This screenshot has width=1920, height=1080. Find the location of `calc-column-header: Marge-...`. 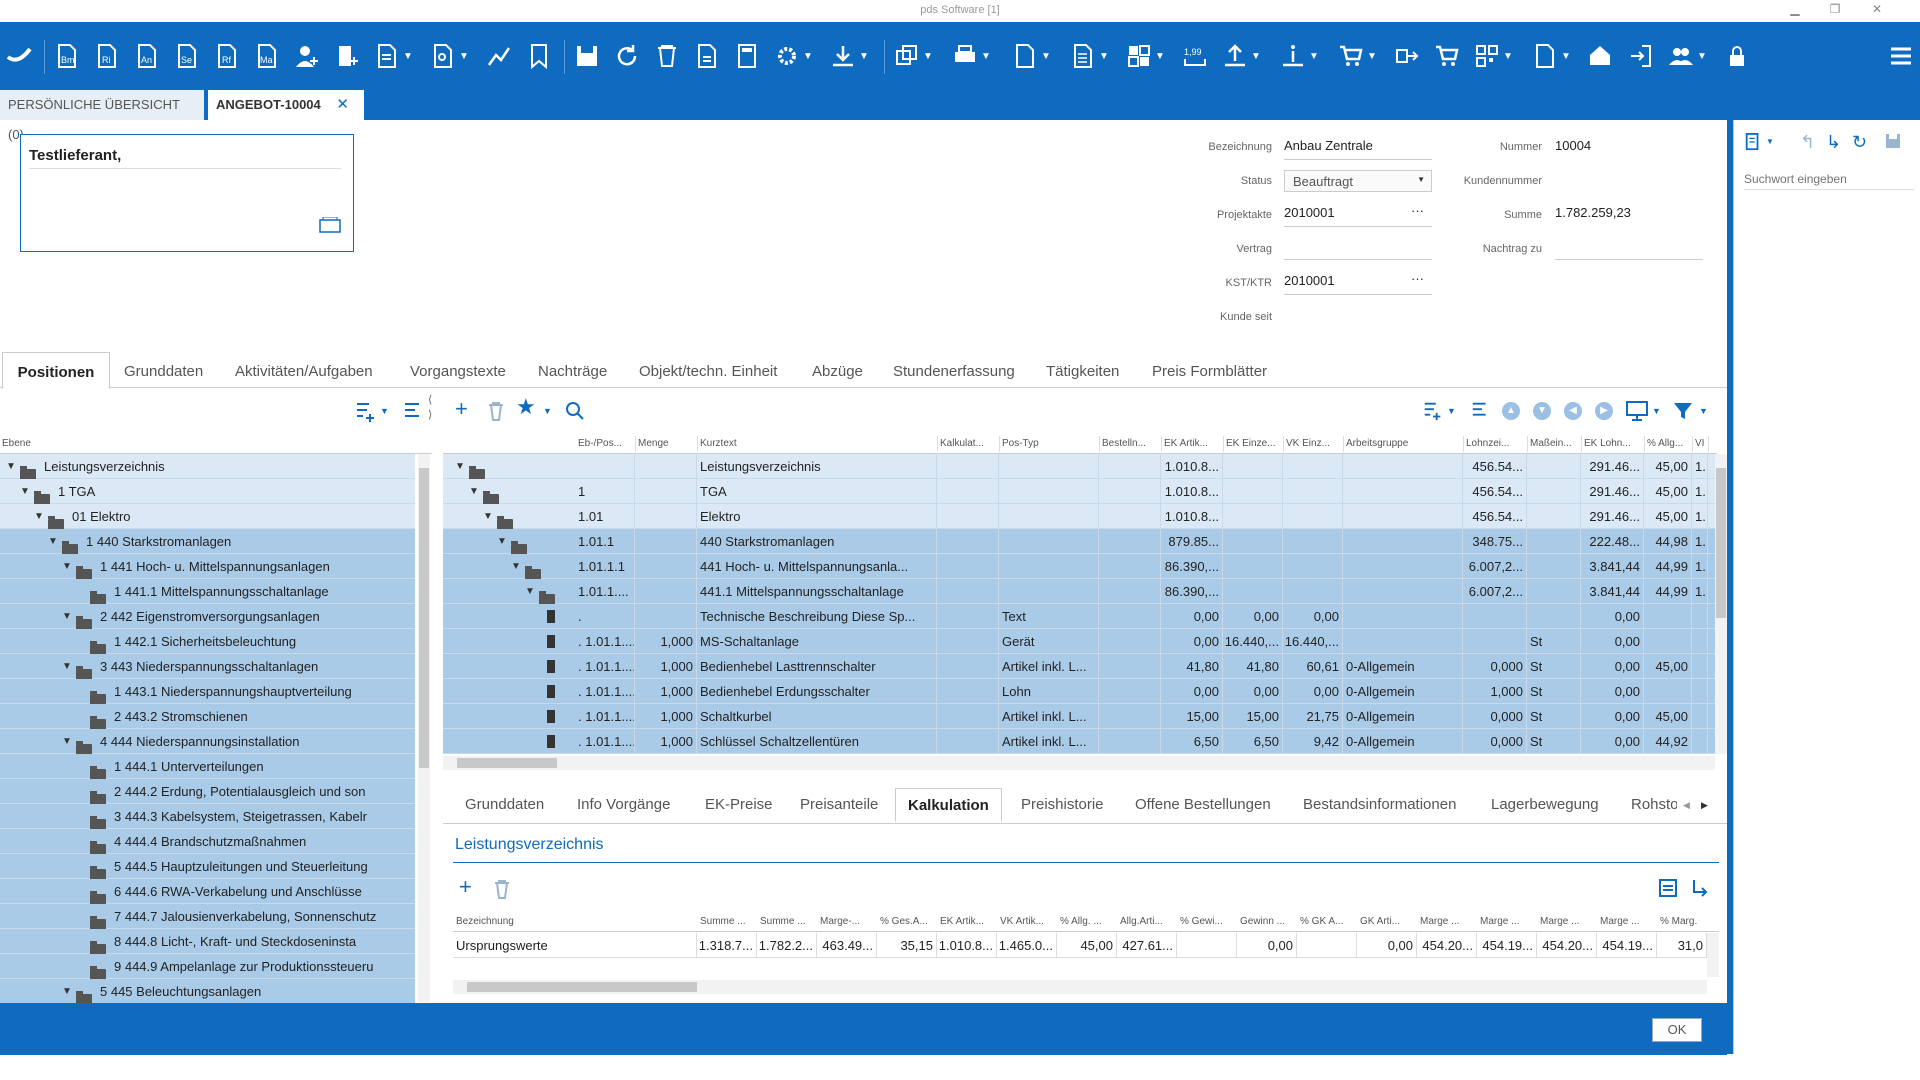

calc-column-header: Marge-... is located at coordinates (848, 921).